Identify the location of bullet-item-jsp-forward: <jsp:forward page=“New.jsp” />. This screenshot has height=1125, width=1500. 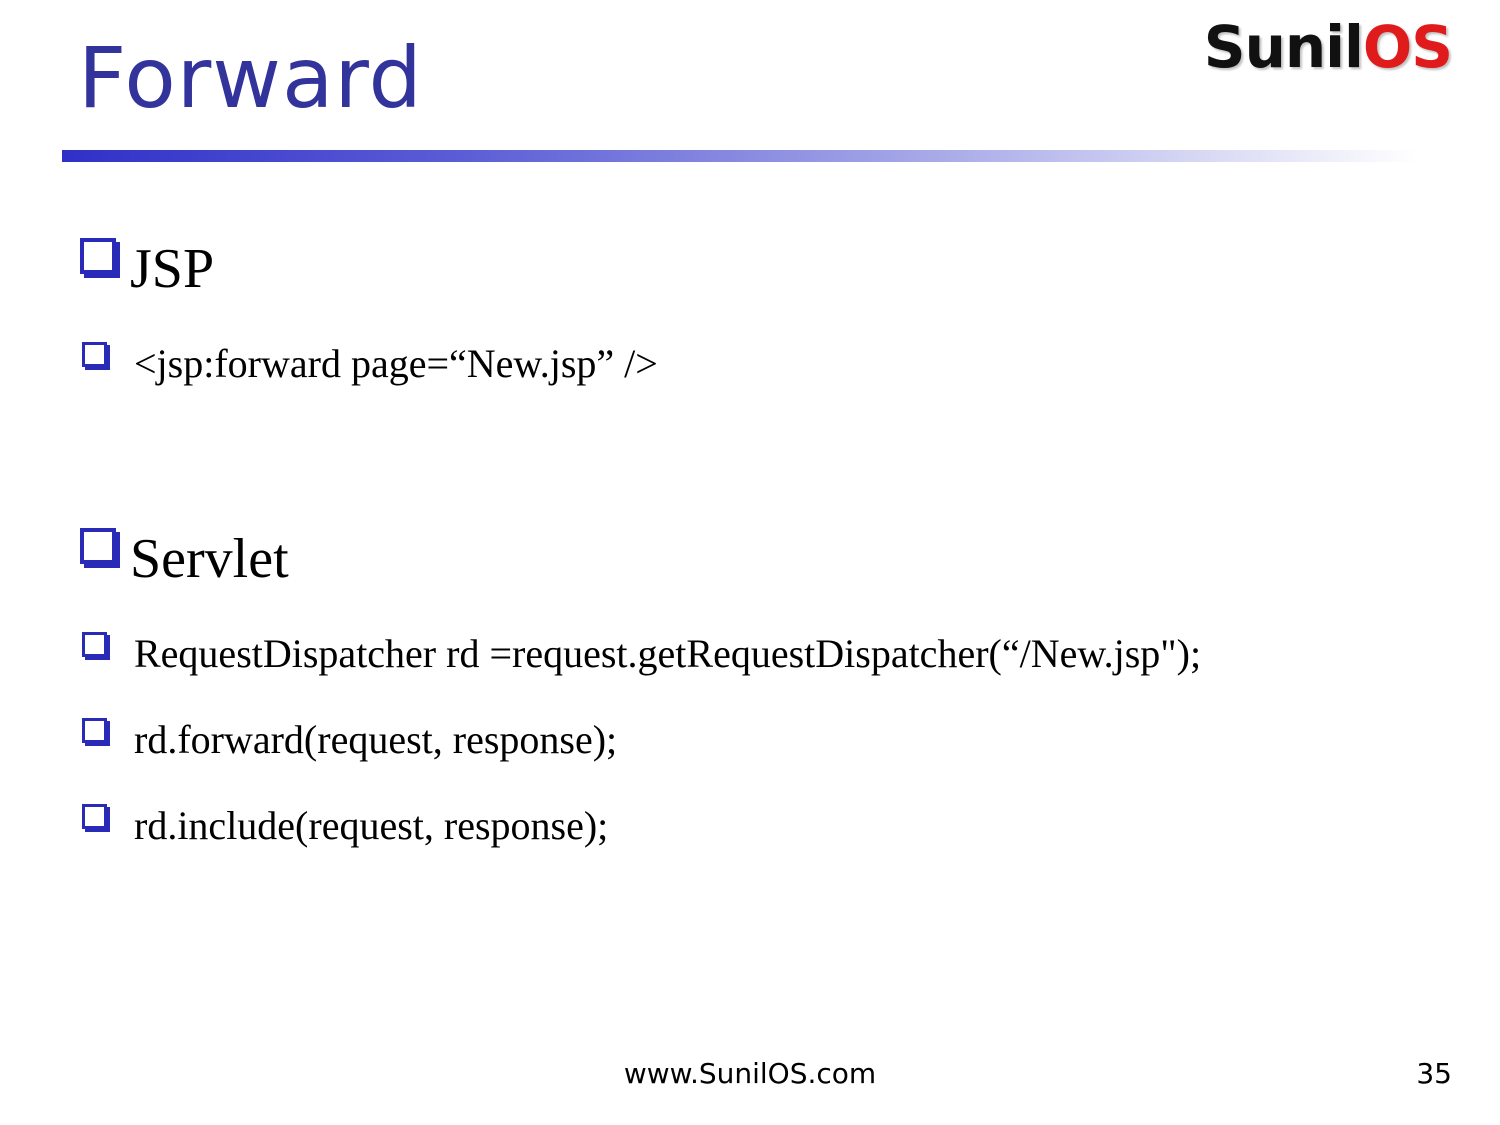
(370, 364).